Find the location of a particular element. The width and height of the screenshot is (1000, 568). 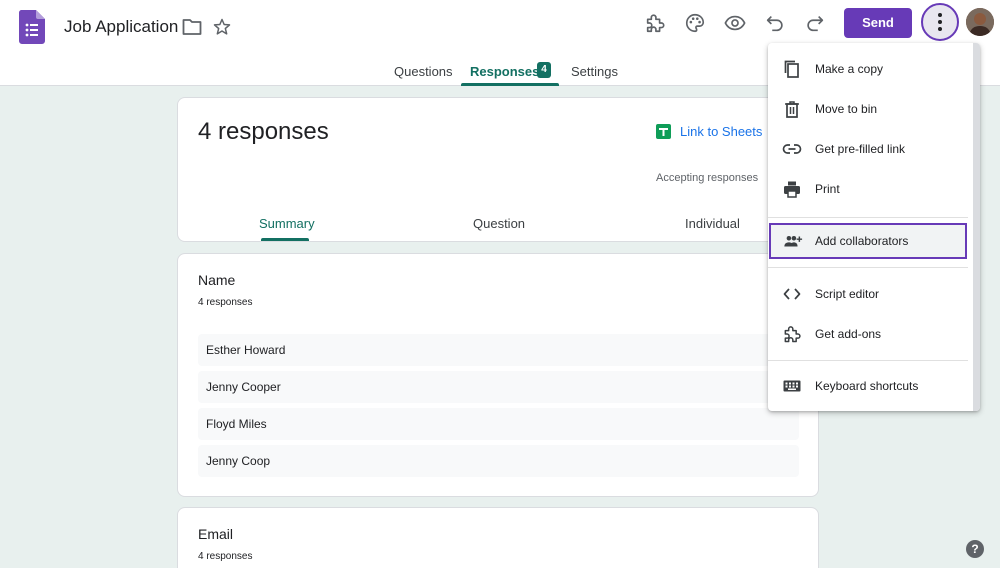

code-icon is located at coordinates (792, 294).